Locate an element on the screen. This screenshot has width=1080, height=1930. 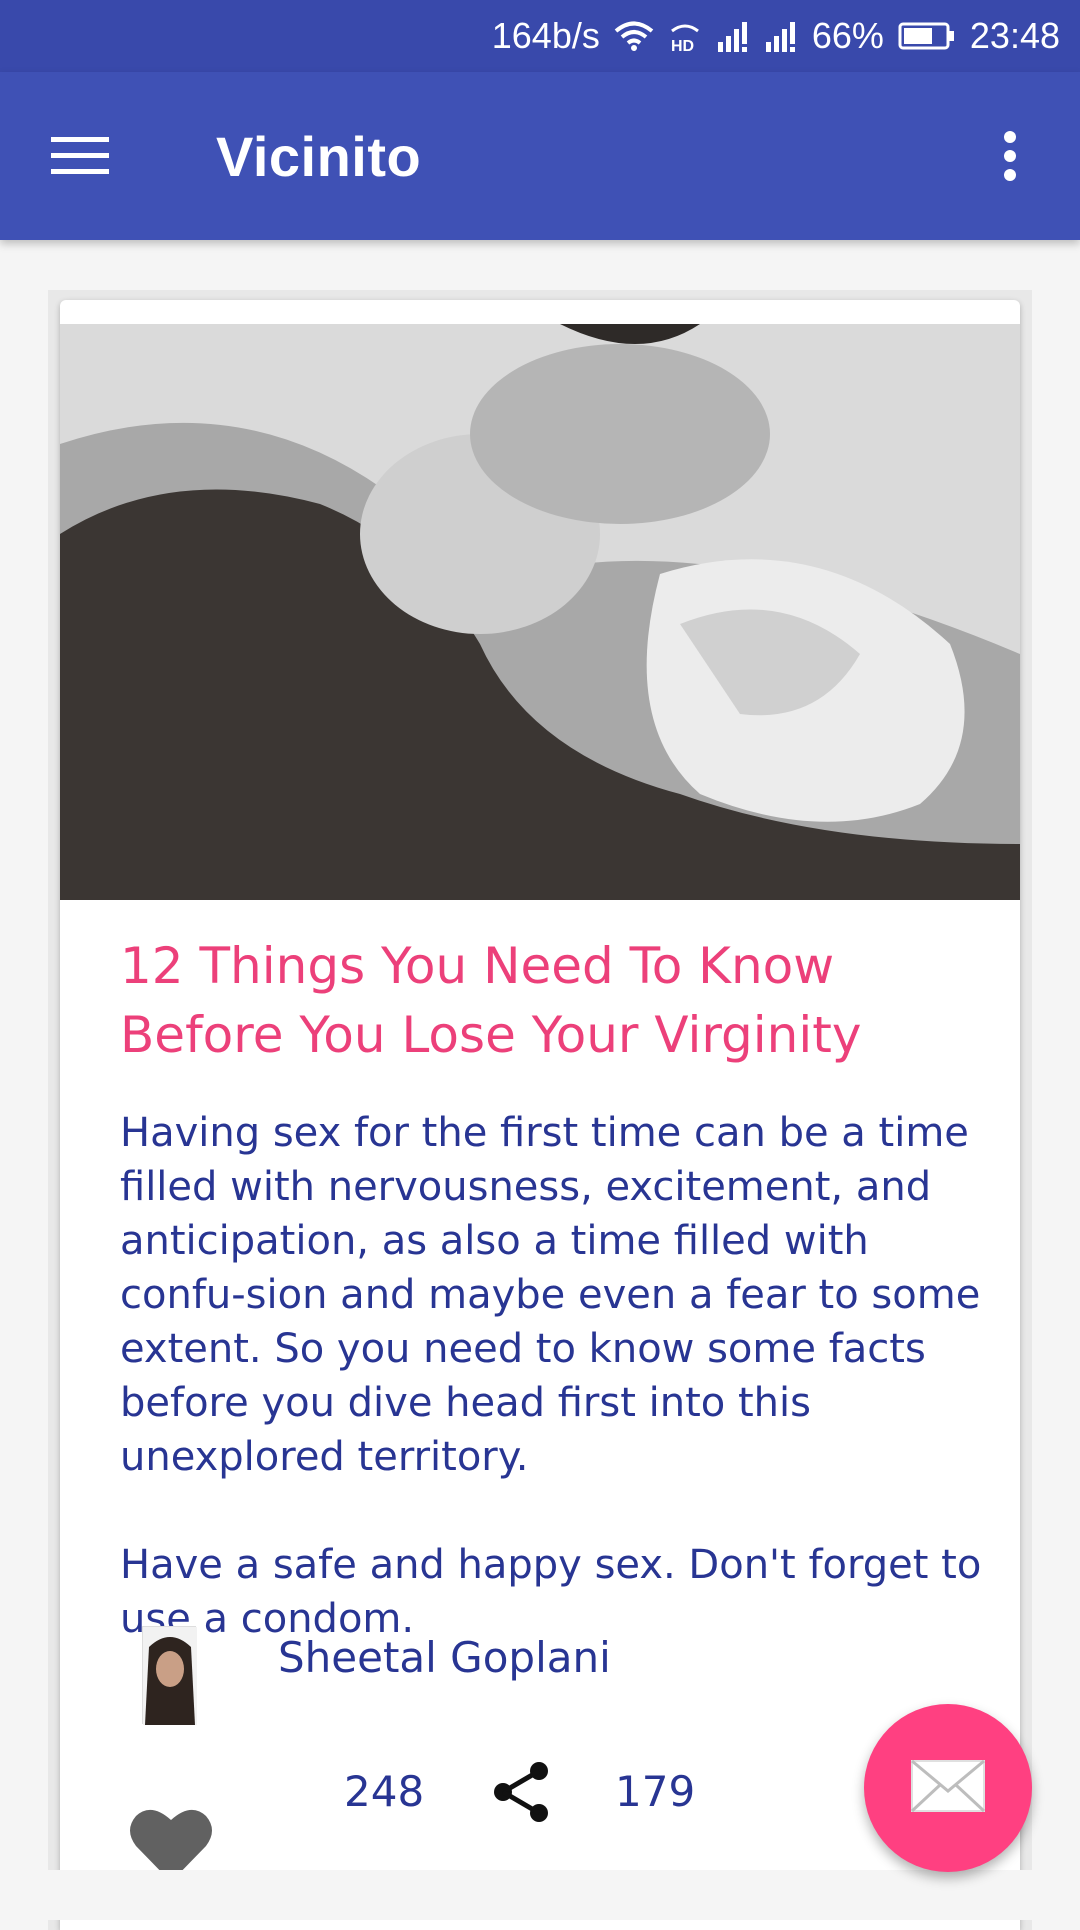
status-bar: 164b/s HD 66% 23:48 is located at coordinates (540, 36).